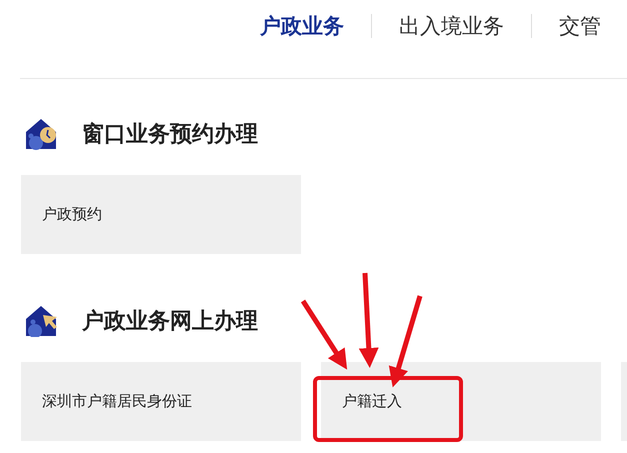  What do you see at coordinates (170, 322) in the screenshot?
I see `section-title: 户政业务网上办理` at bounding box center [170, 322].